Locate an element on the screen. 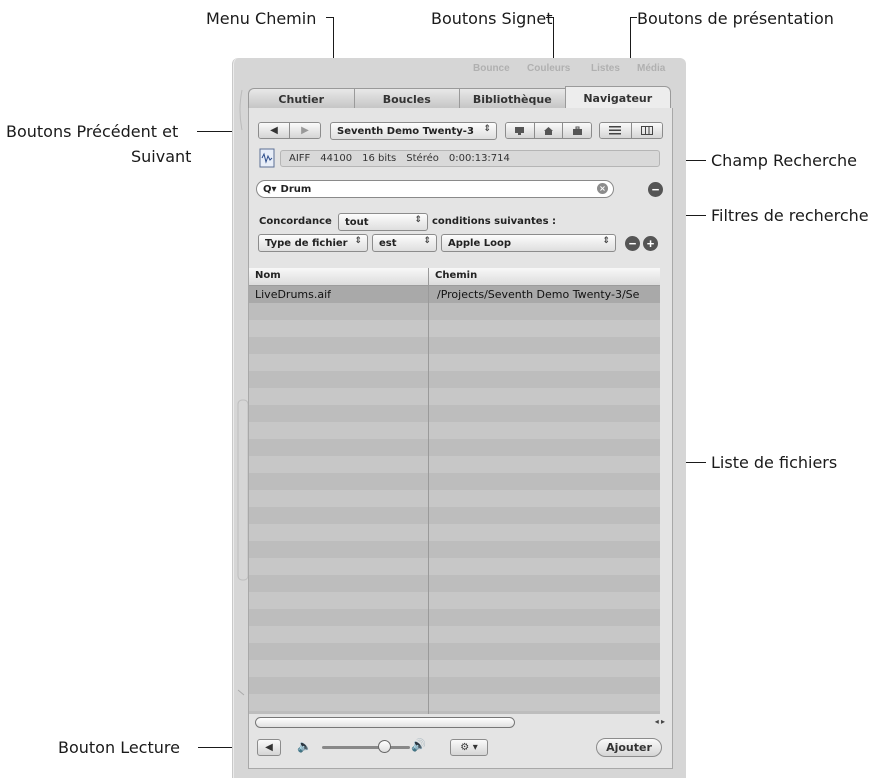 This screenshot has height=779, width=884. path-menu: Seventh Demo Twenty-3 ⇕ is located at coordinates (413, 131).